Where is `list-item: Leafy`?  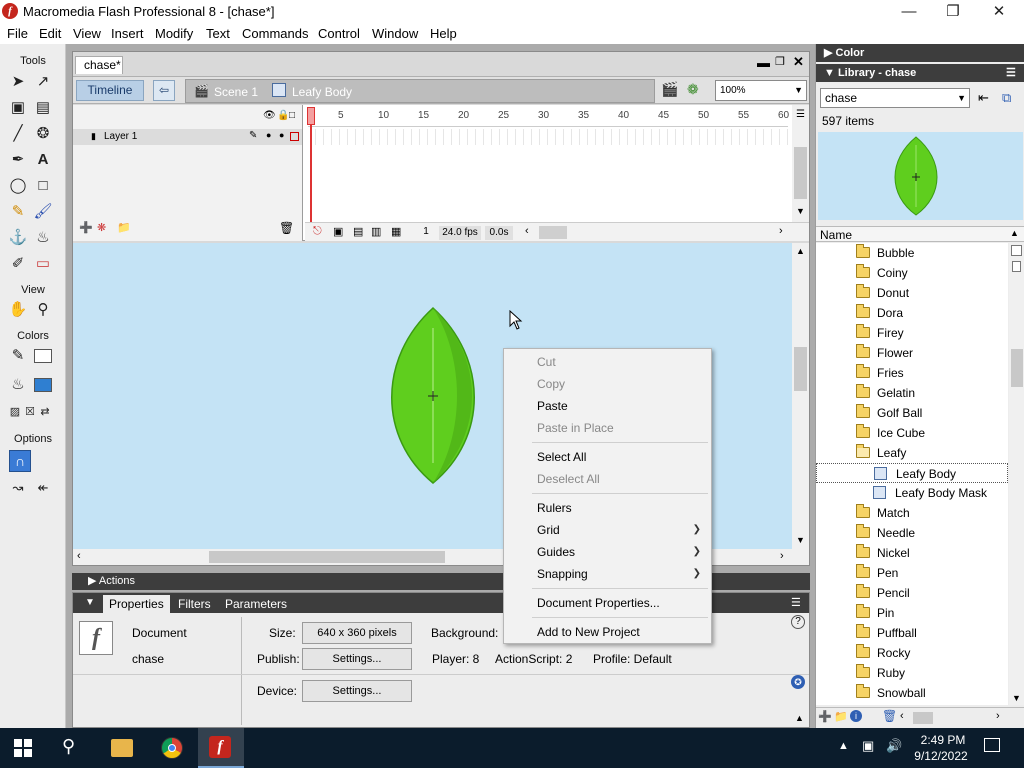 list-item: Leafy is located at coordinates (911, 453).